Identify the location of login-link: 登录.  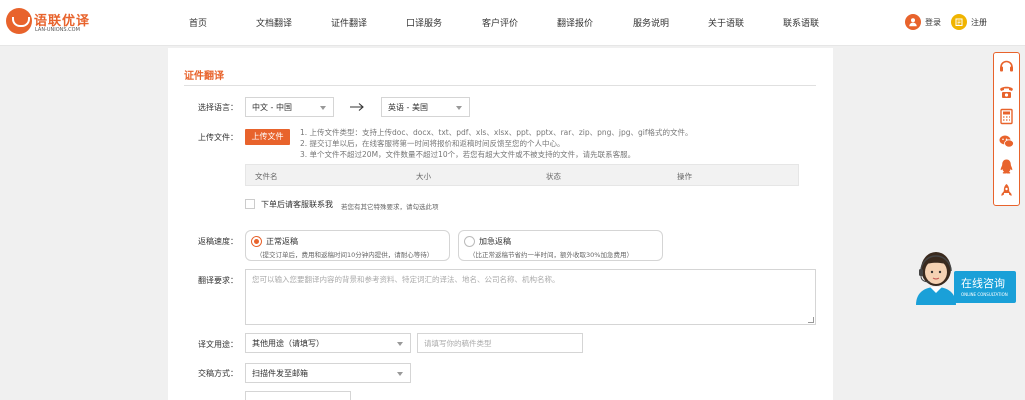
(923, 22).